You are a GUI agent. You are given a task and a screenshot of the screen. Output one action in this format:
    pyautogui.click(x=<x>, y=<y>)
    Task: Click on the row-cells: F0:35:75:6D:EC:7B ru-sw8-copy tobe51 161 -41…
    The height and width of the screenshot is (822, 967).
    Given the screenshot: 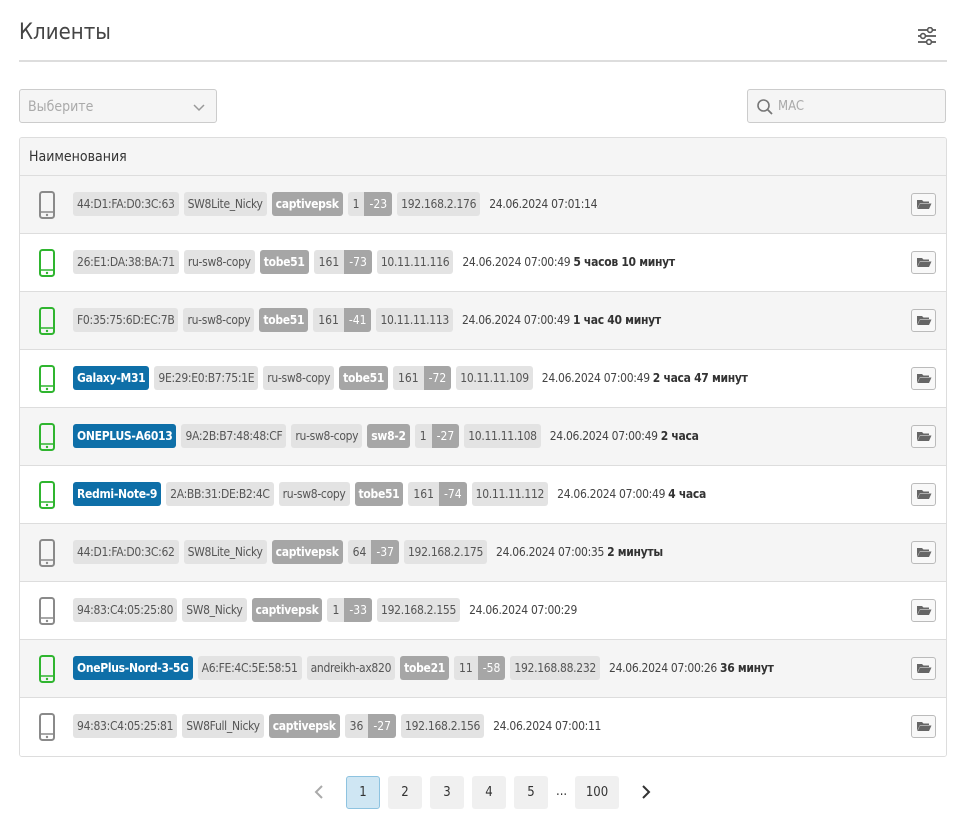 What is the action you would take?
    pyautogui.click(x=367, y=320)
    